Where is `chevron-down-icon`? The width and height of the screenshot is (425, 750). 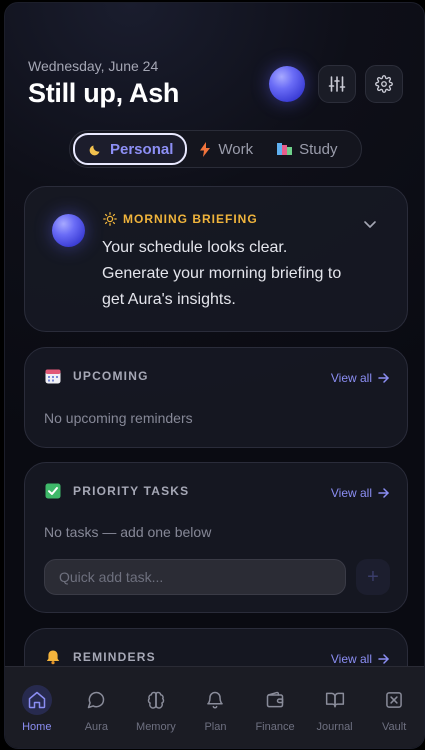
chevron-down-icon is located at coordinates (370, 224).